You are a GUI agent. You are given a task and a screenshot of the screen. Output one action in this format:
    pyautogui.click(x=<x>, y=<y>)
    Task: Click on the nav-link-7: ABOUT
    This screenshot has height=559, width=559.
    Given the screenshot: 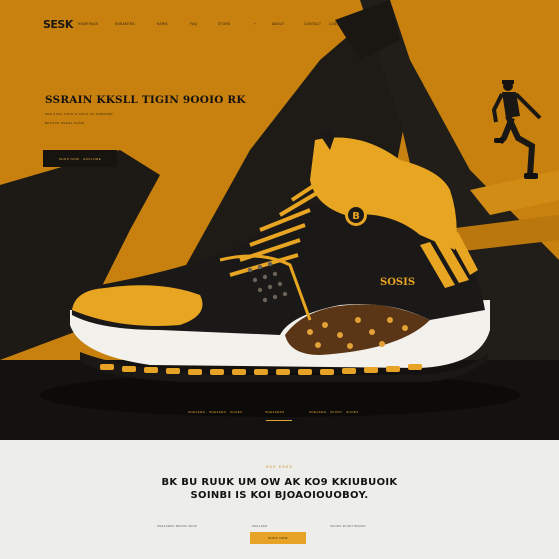 What is the action you would take?
    pyautogui.click(x=278, y=24)
    